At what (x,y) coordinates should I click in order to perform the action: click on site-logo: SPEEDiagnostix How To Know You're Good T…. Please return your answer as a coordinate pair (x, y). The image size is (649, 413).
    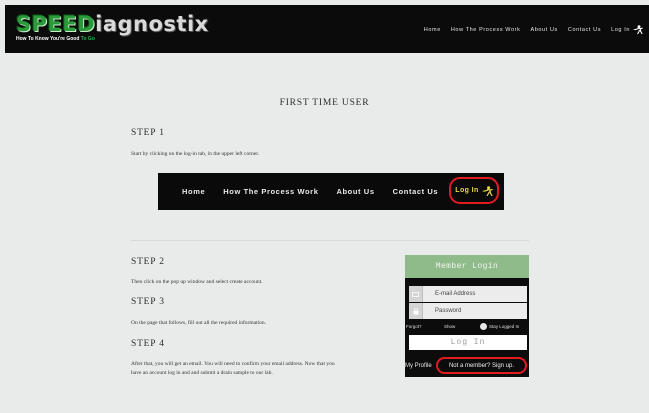
    Looking at the image, I should click on (112, 27).